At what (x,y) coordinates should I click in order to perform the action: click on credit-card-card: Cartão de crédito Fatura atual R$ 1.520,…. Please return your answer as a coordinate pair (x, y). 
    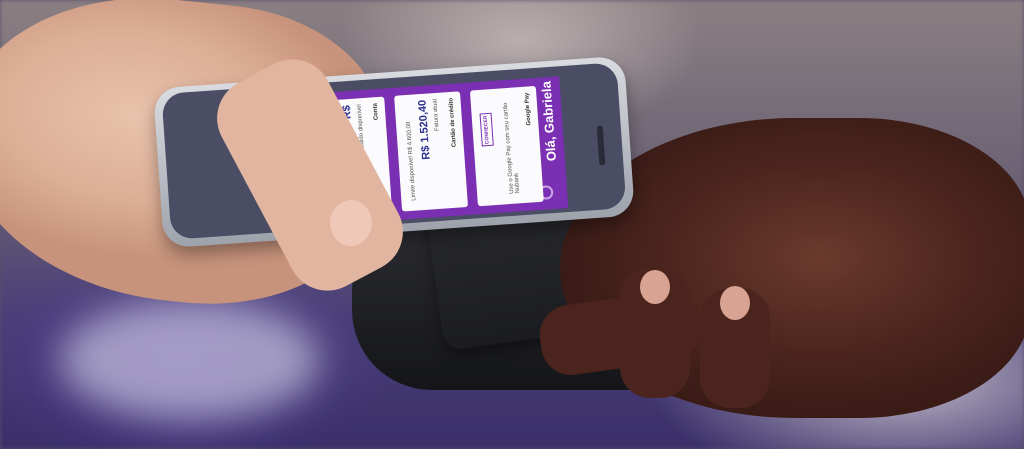
    Looking at the image, I should click on (431, 151).